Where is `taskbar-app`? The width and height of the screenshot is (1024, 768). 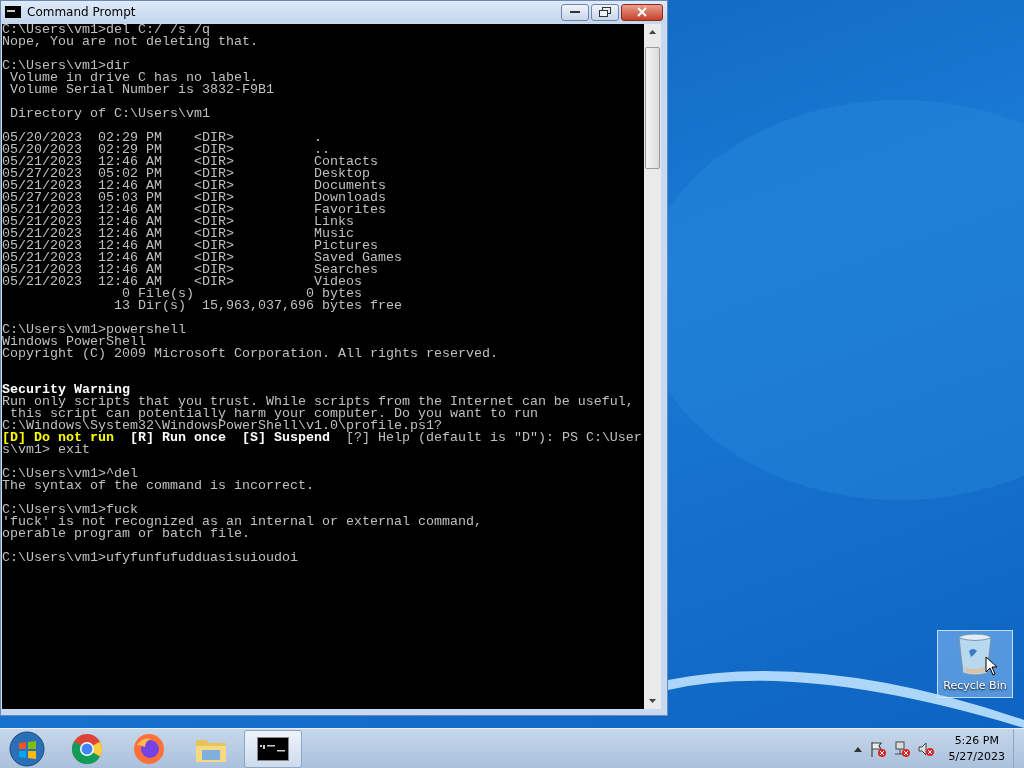
taskbar-app is located at coordinates (273, 749).